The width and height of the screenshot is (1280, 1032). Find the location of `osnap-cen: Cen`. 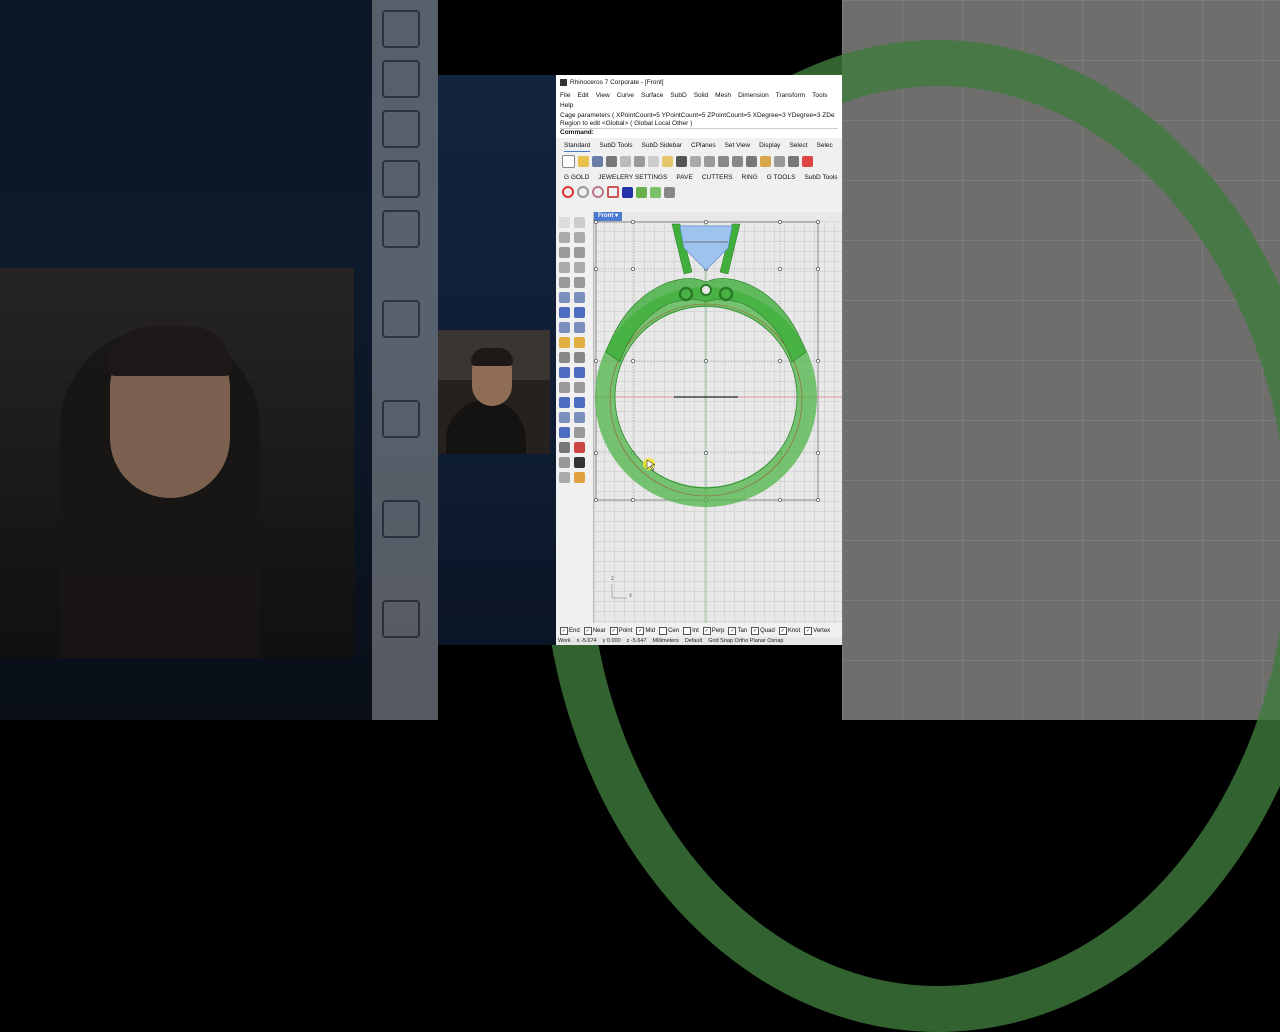

osnap-cen: Cen is located at coordinates (669, 630).